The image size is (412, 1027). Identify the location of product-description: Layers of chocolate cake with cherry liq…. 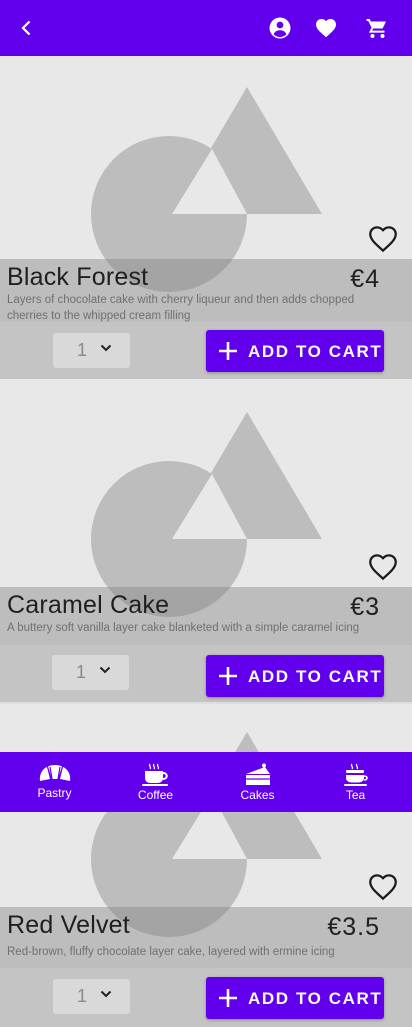
(181, 308).